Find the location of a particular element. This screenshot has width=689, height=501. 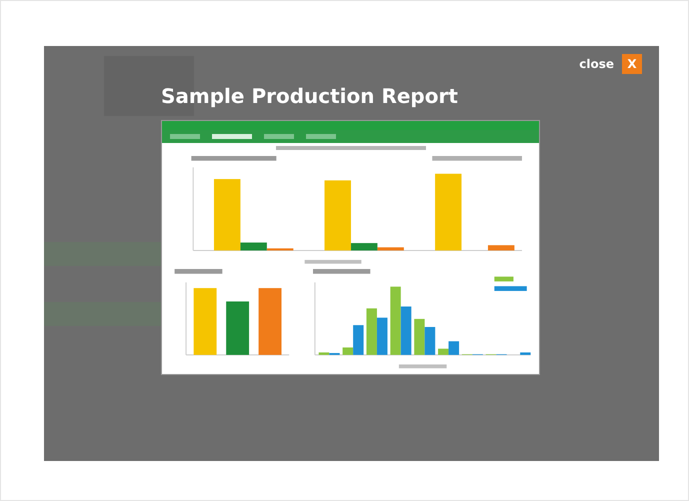

close-label: close is located at coordinates (596, 64).